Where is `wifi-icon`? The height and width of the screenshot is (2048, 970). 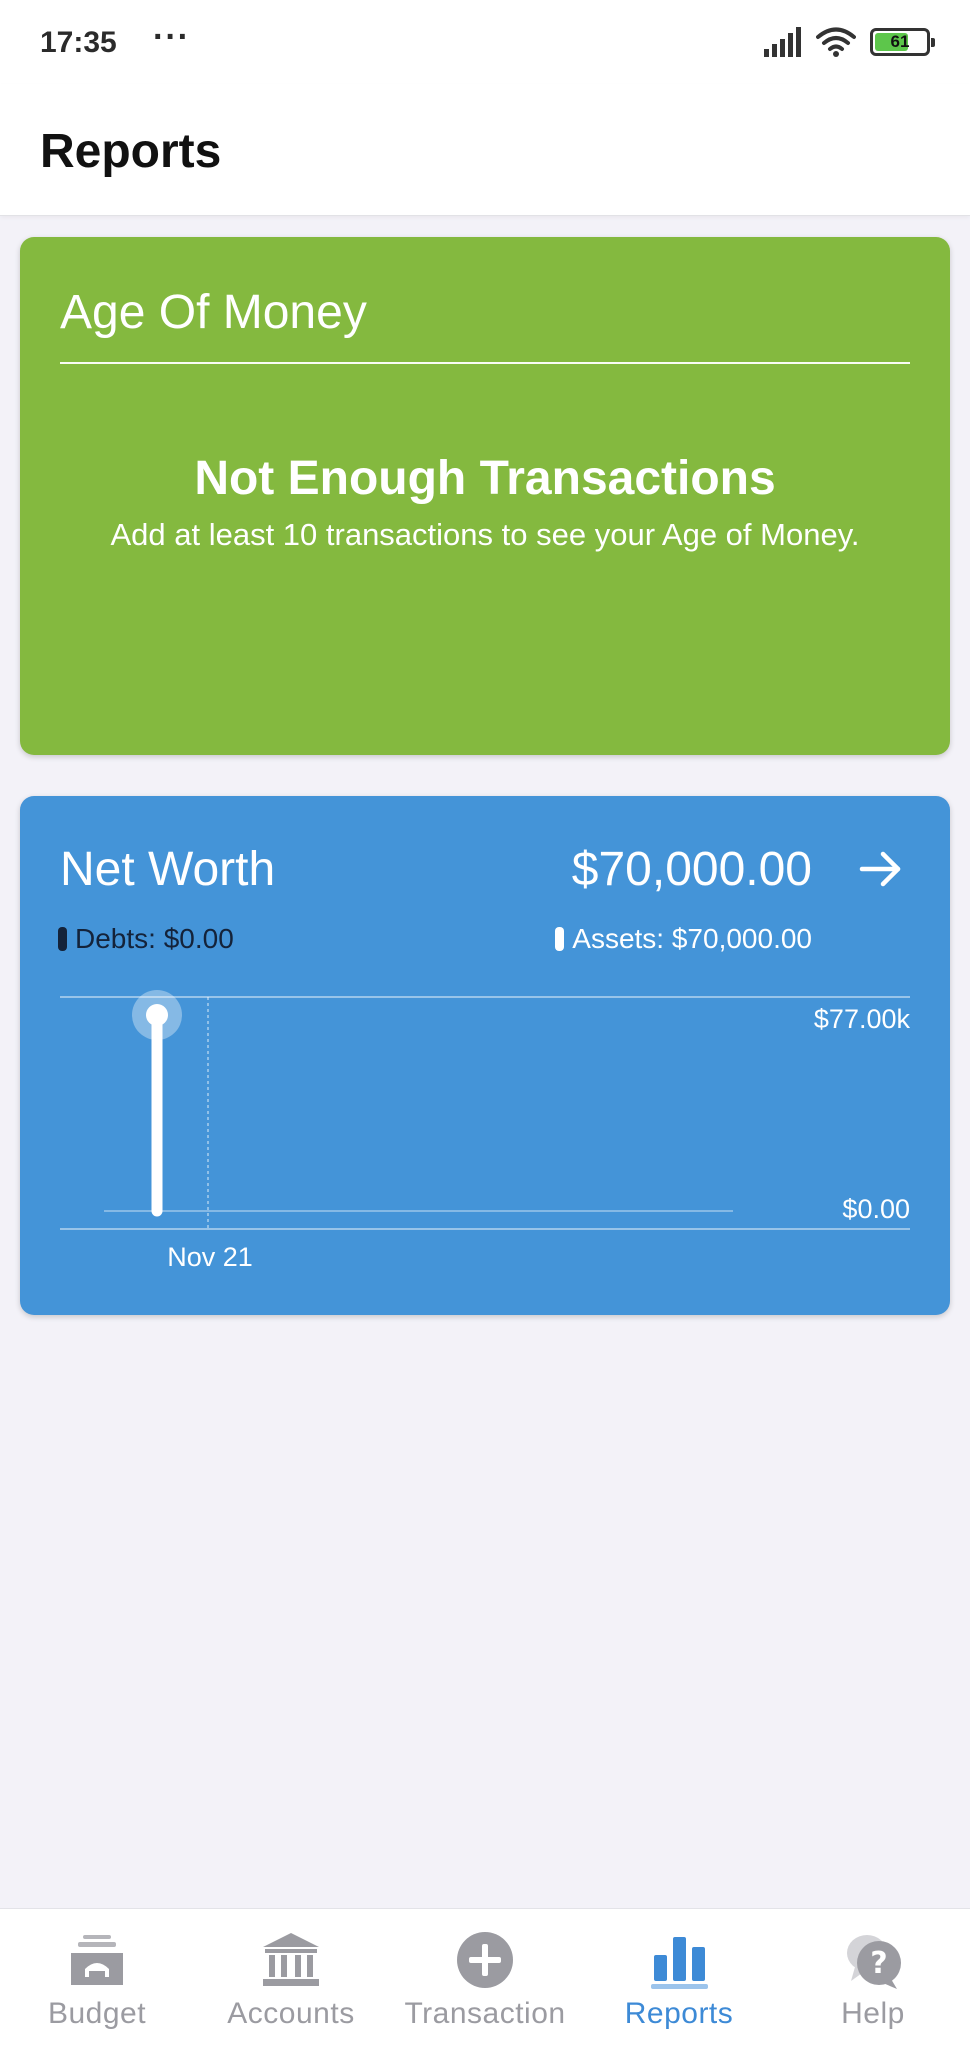
wifi-icon is located at coordinates (836, 42).